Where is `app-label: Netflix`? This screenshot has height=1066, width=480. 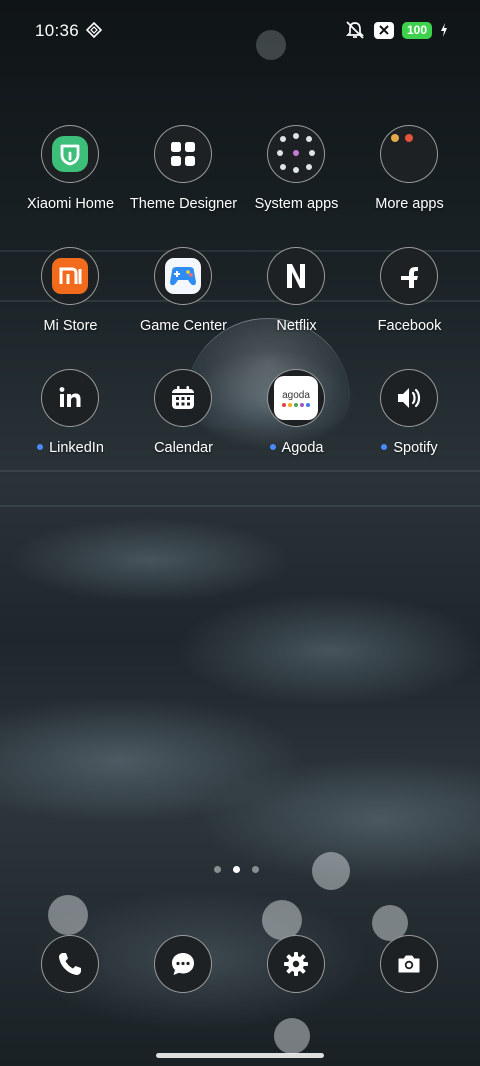 app-label: Netflix is located at coordinates (296, 326).